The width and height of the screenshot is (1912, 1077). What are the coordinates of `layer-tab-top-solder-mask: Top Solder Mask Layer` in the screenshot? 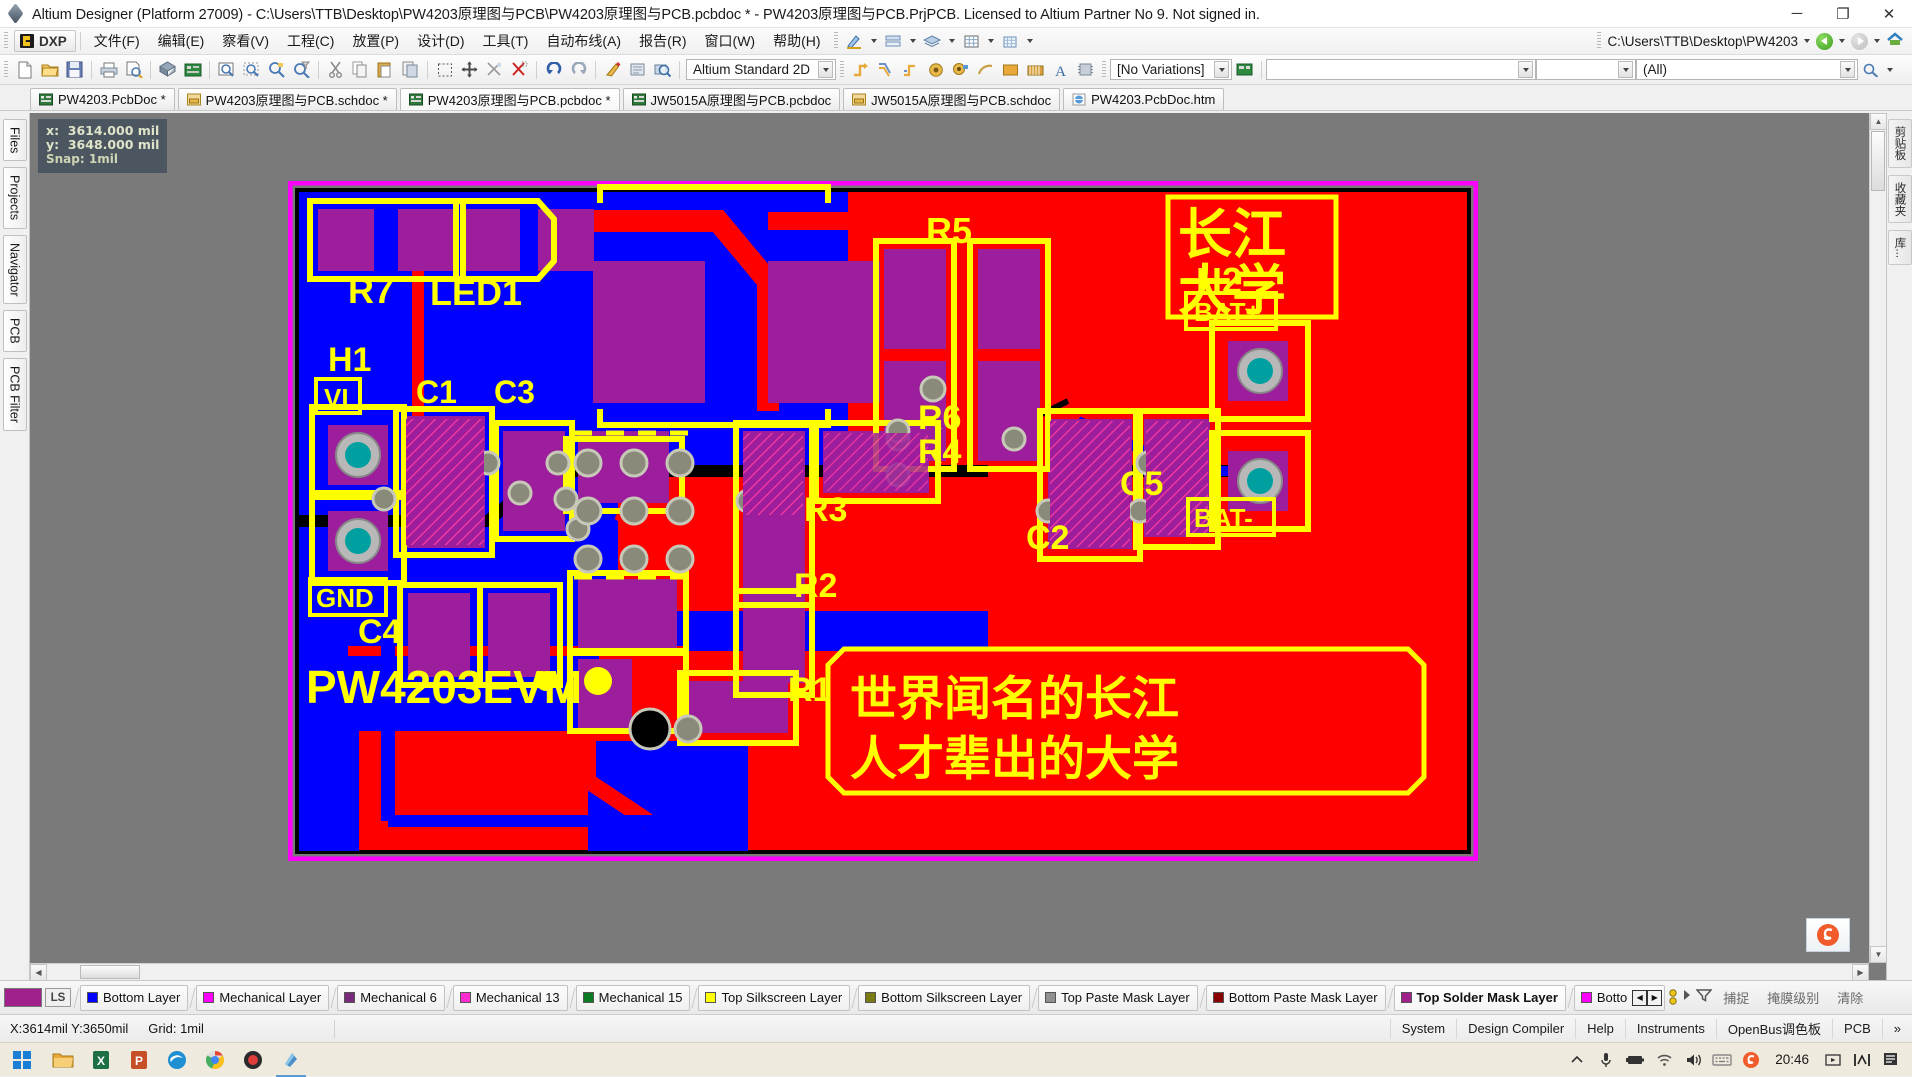 It's located at (1480, 998).